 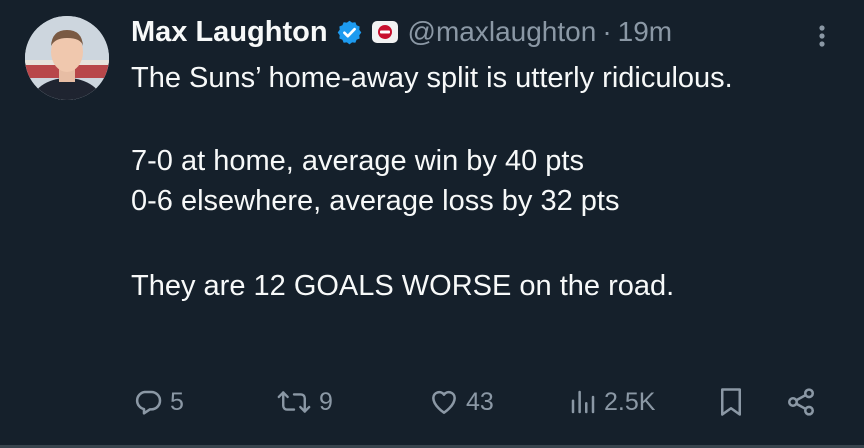 What do you see at coordinates (461, 402) in the screenshot?
I see `like-button: 43` at bounding box center [461, 402].